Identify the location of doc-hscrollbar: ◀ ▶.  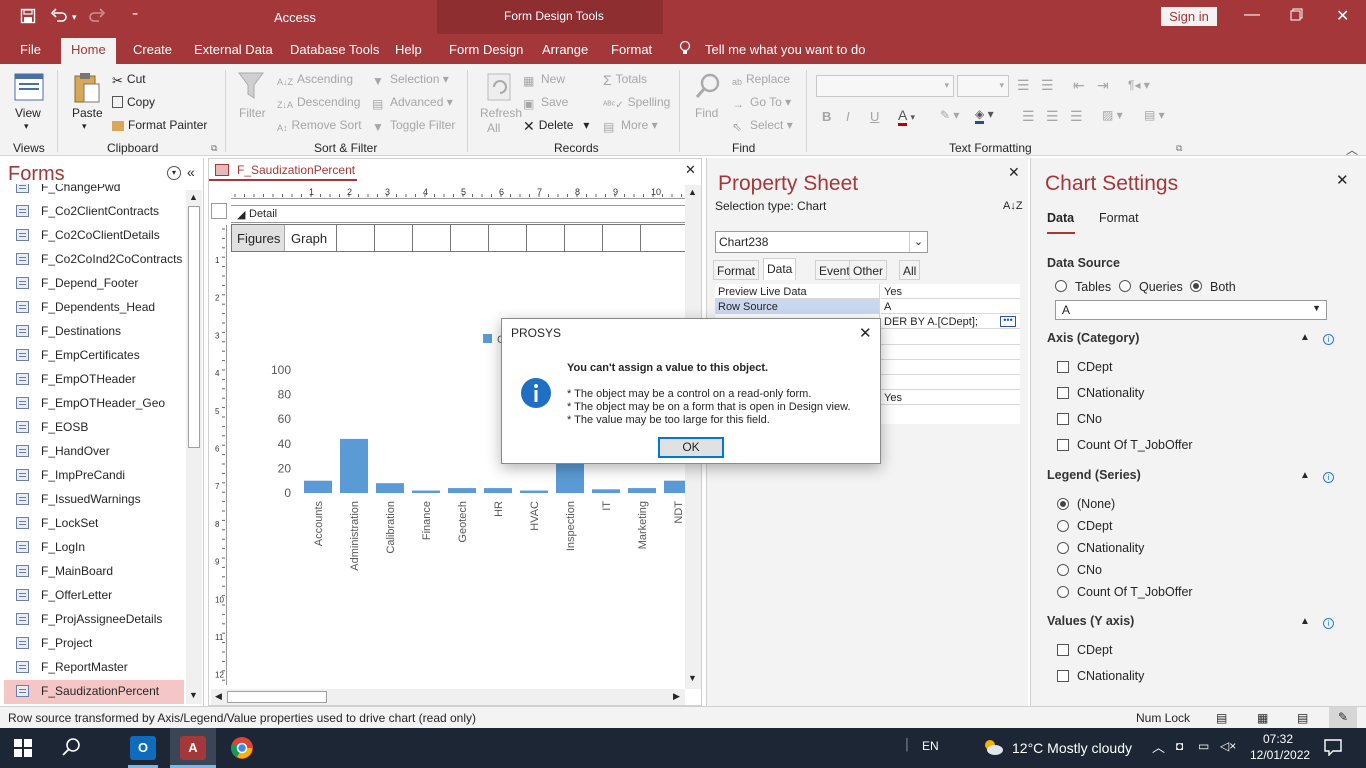
(448, 697).